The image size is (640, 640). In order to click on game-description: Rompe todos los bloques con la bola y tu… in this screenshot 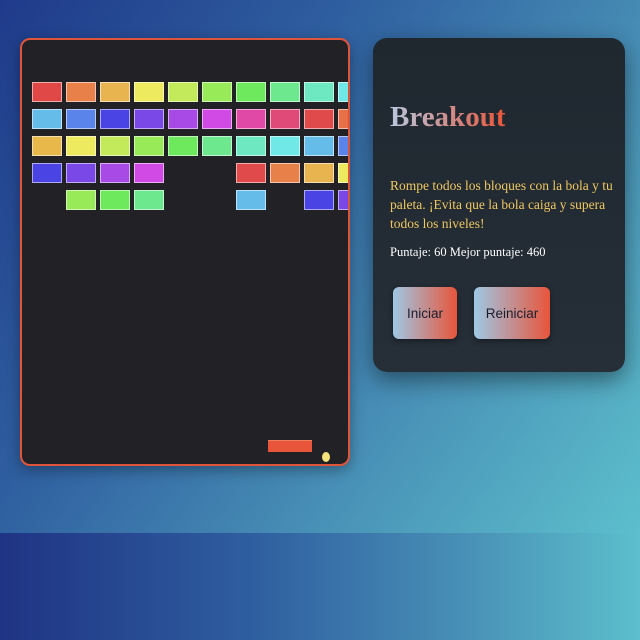, I will do `click(501, 204)`.